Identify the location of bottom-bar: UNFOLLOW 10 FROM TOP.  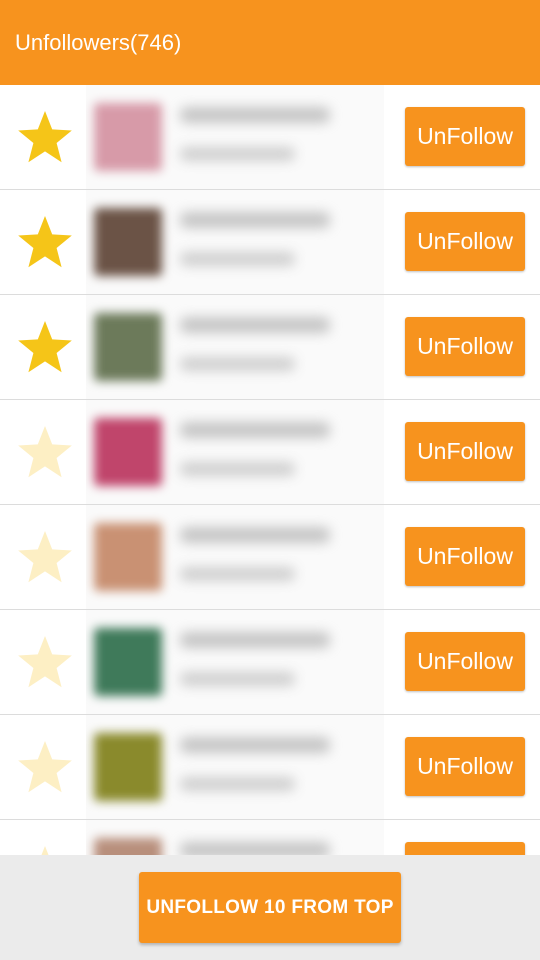
(270, 907).